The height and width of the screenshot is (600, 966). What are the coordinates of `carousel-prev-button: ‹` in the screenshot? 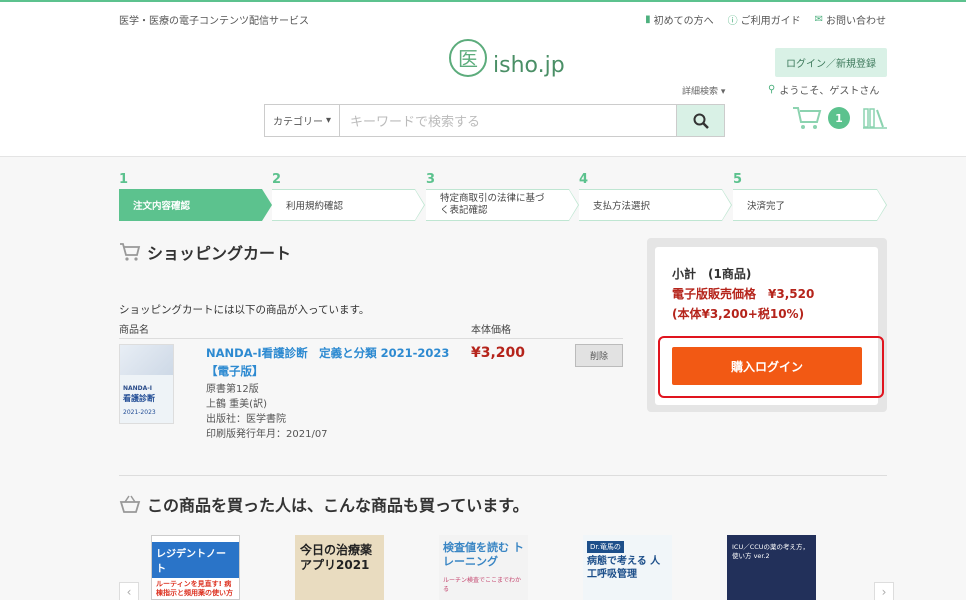 It's located at (129, 591).